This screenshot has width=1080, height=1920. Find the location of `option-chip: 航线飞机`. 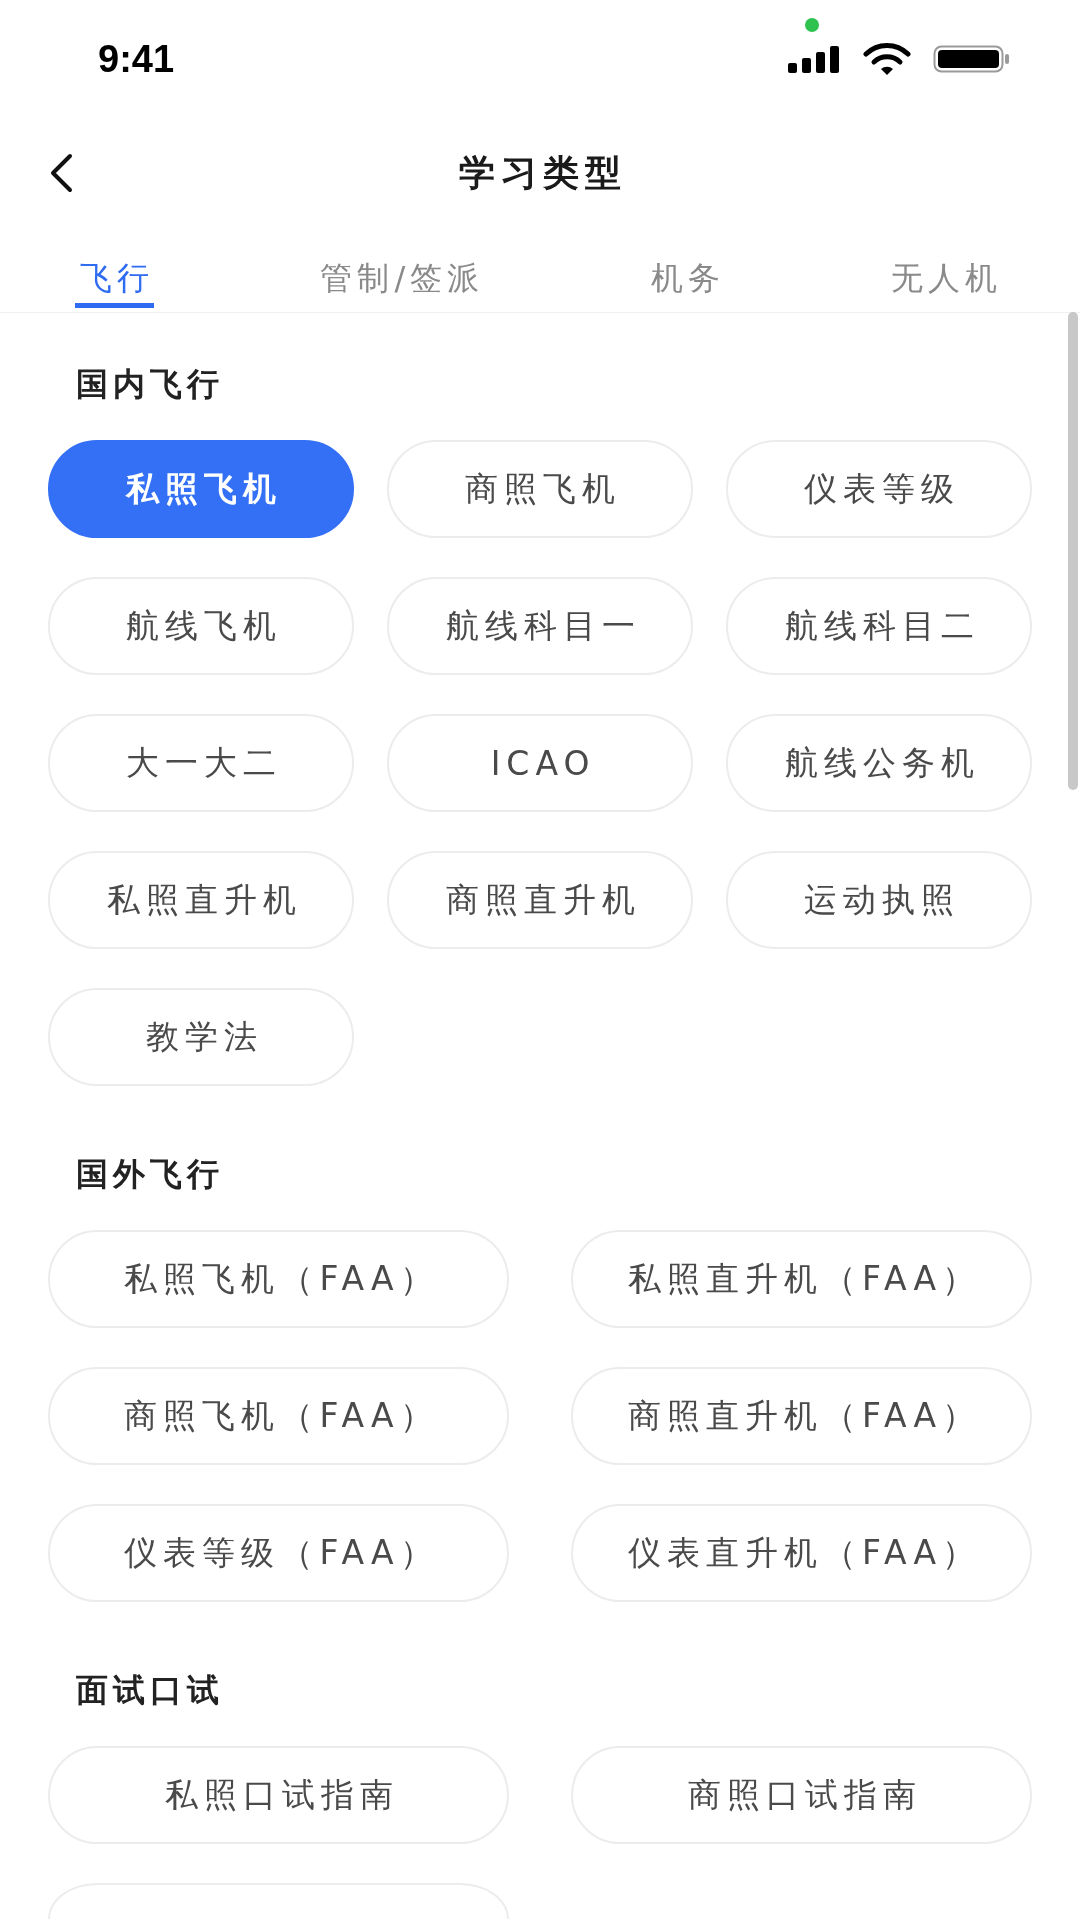

option-chip: 航线飞机 is located at coordinates (201, 626).